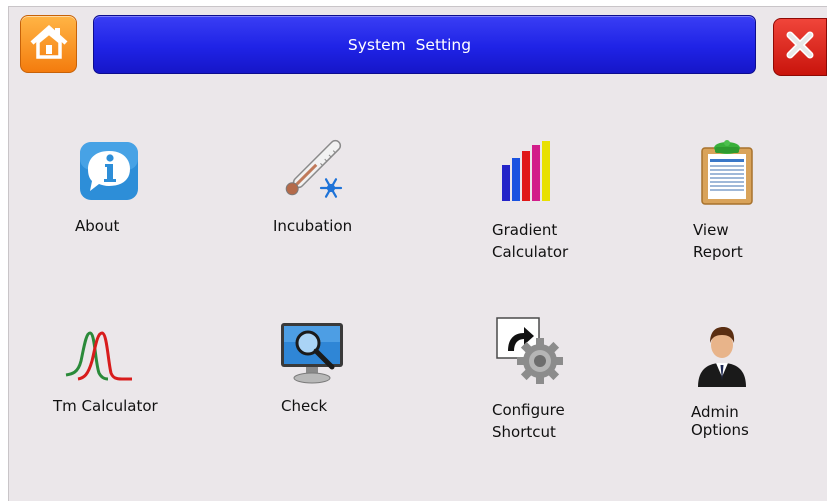  I want to click on check-button: Check, so click(317, 367).